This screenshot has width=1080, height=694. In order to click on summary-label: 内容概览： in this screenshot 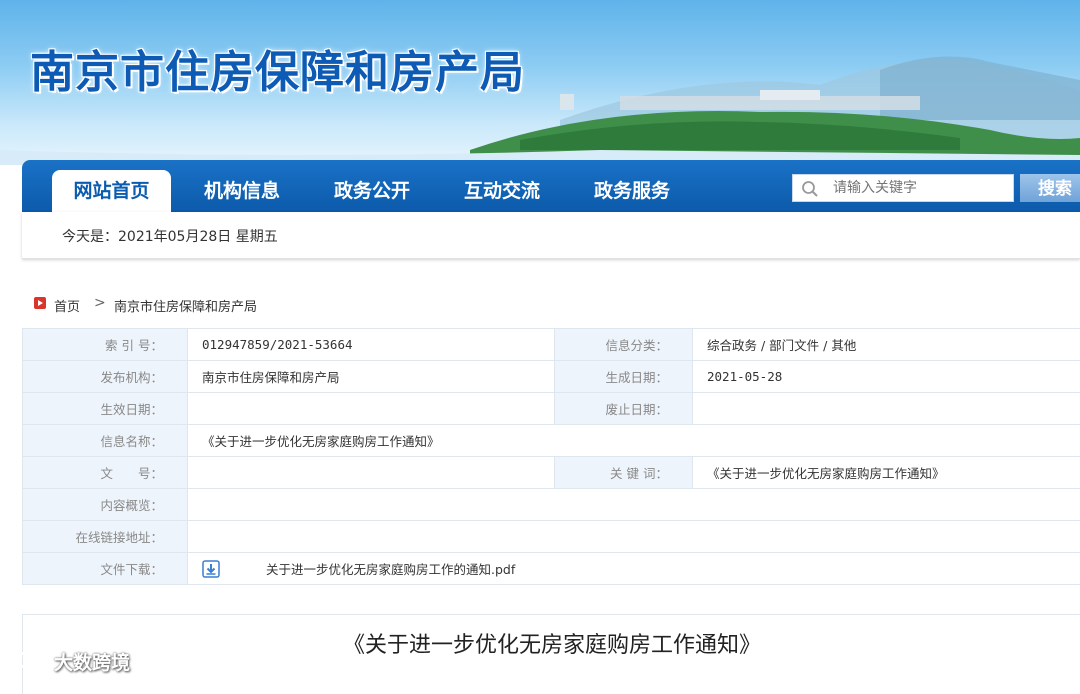, I will do `click(105, 505)`.